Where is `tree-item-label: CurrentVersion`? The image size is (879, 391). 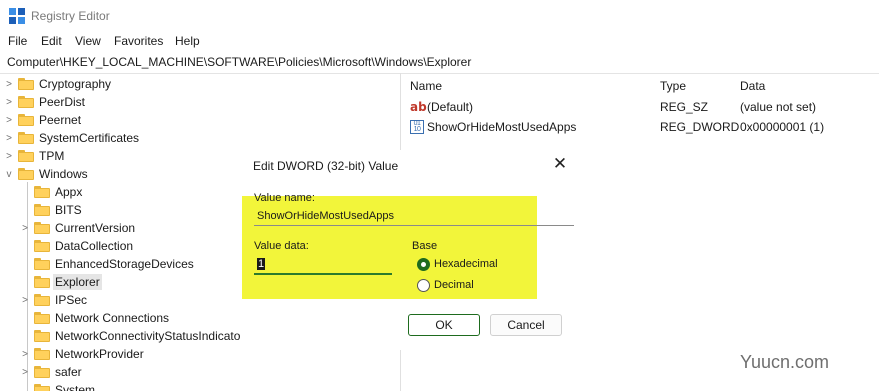 tree-item-label: CurrentVersion is located at coordinates (95, 228).